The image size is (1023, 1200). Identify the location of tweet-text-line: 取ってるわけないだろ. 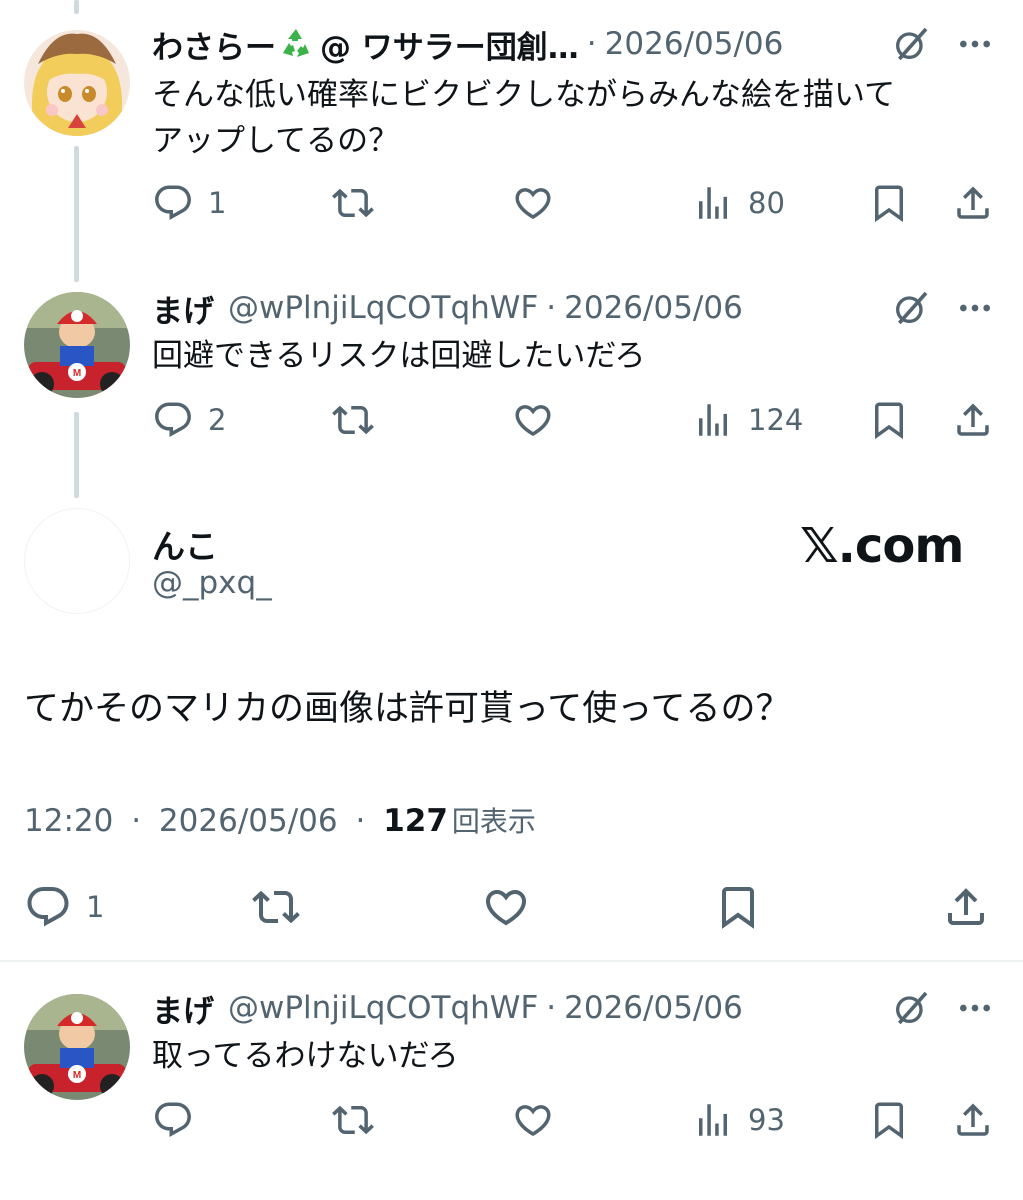
(305, 1056).